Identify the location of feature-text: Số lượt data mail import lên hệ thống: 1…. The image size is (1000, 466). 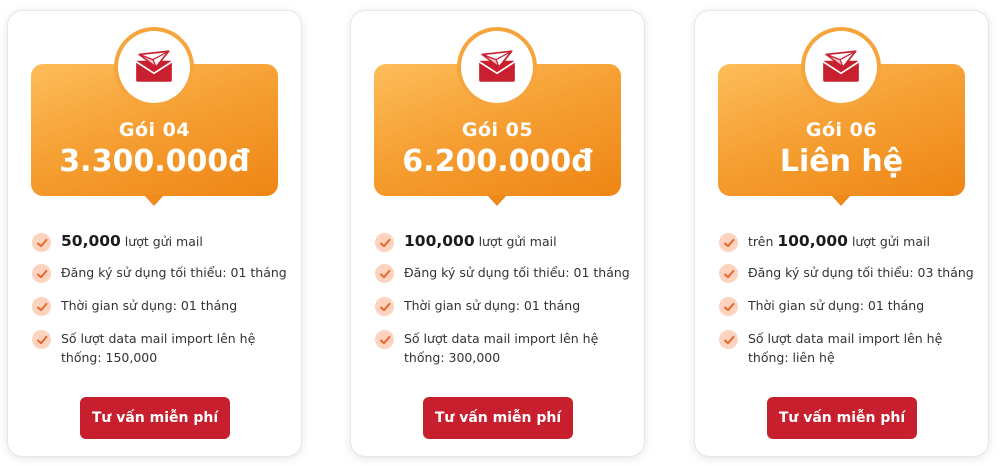
(158, 348).